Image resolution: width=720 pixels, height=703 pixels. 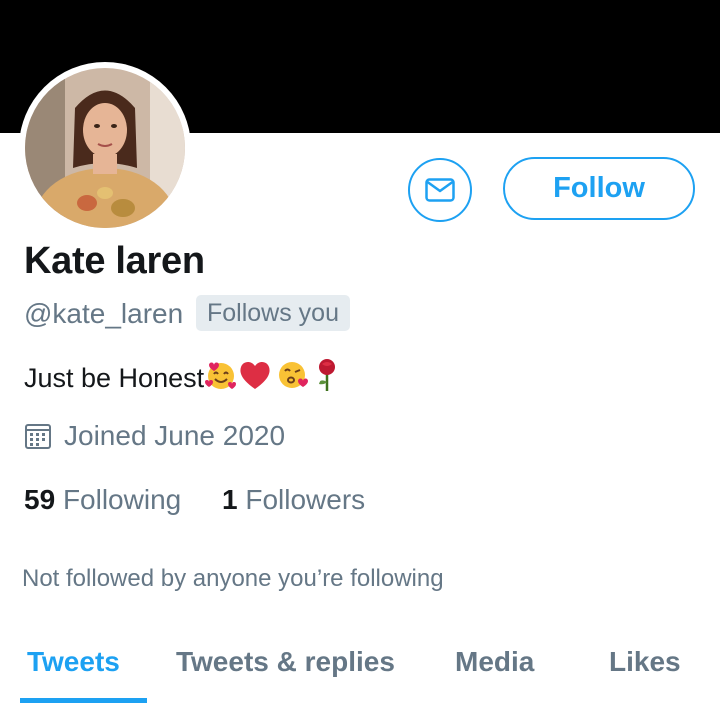 I want to click on profile-tabs: Tweets Tweets & replies Media Likes, so click(x=360, y=671).